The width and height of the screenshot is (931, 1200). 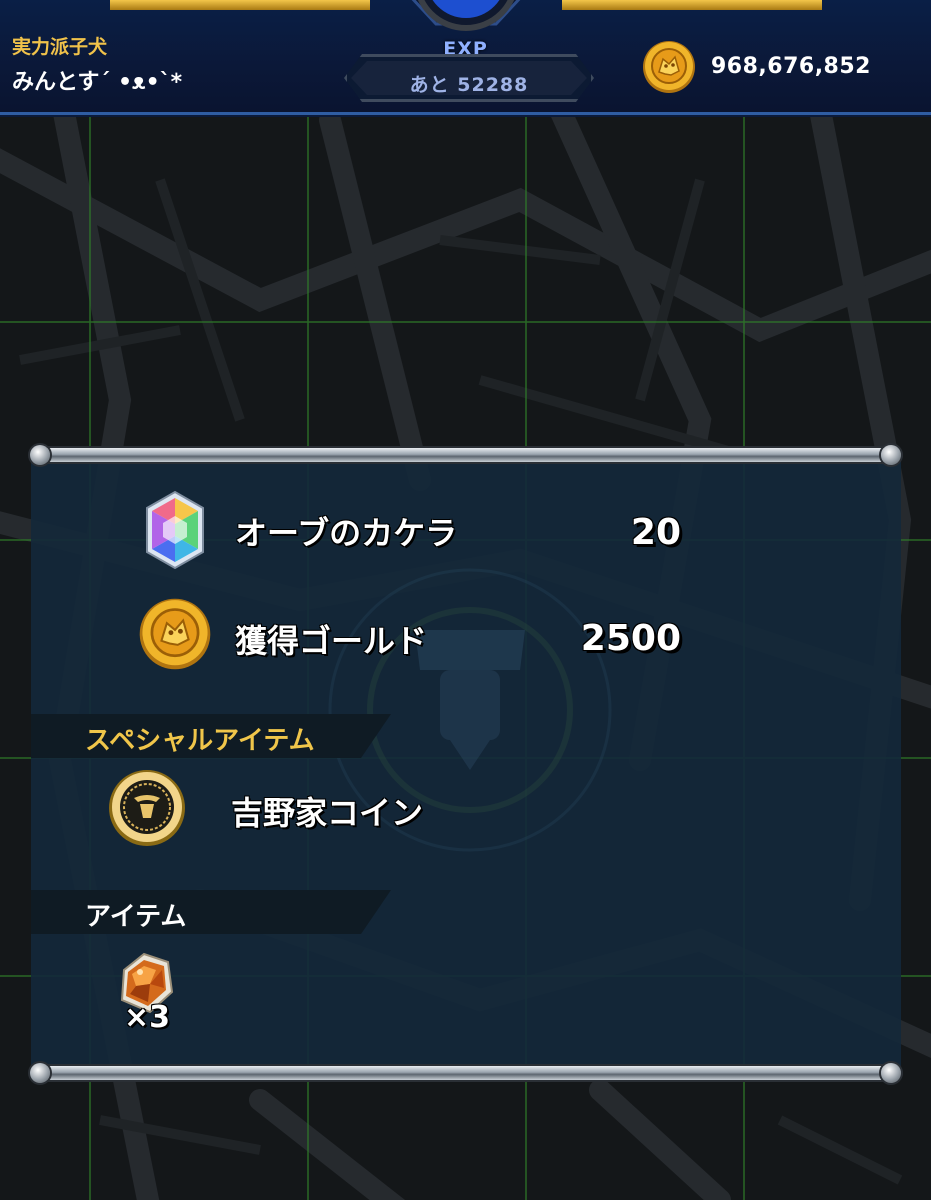 I want to click on section-header-special-items: スペシャルアイテム, so click(x=211, y=736).